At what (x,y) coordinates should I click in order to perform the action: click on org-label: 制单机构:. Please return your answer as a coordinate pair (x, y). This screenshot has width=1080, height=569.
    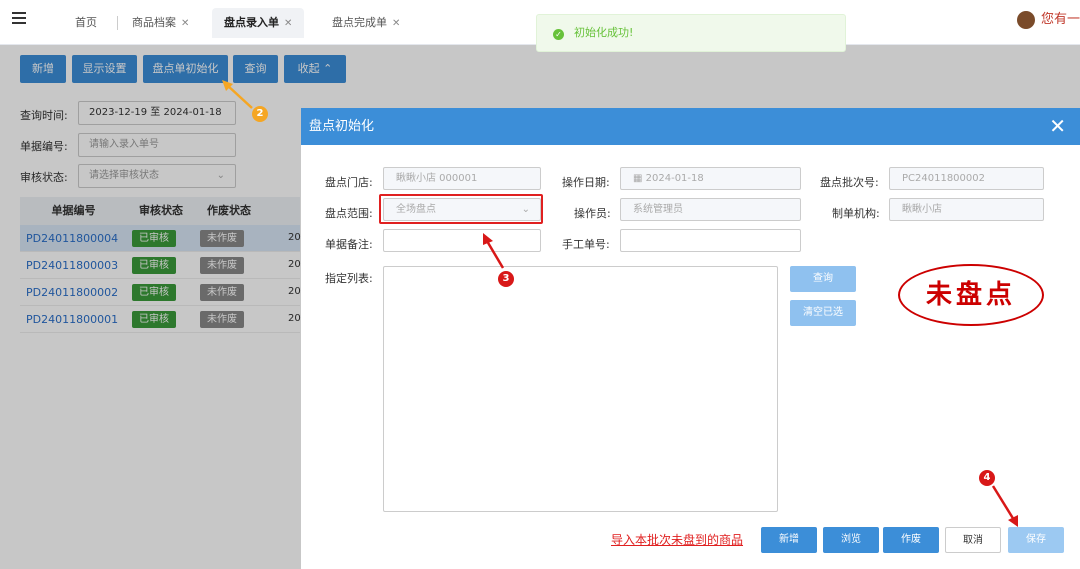
    Looking at the image, I should click on (856, 213).